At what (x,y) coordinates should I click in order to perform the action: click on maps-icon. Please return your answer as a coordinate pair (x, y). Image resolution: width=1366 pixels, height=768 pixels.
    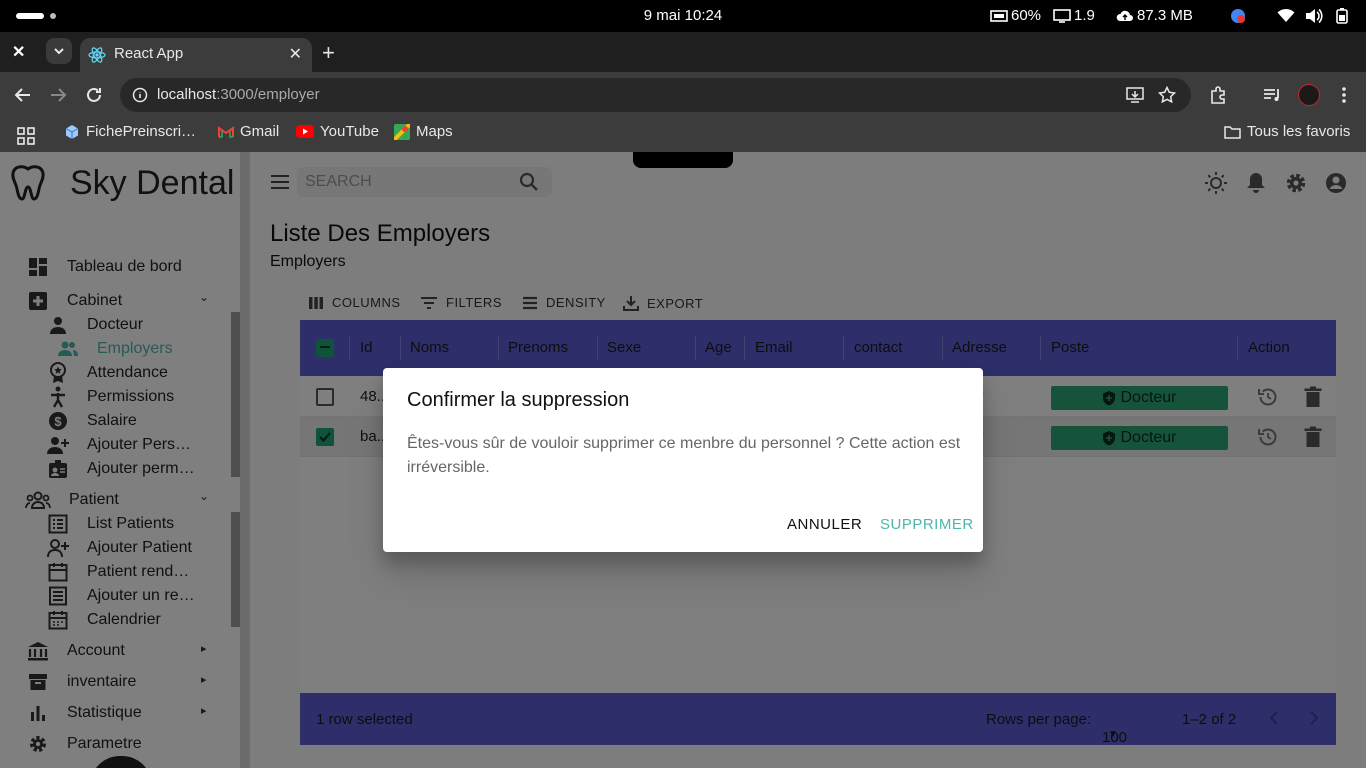
    Looking at the image, I should click on (402, 131).